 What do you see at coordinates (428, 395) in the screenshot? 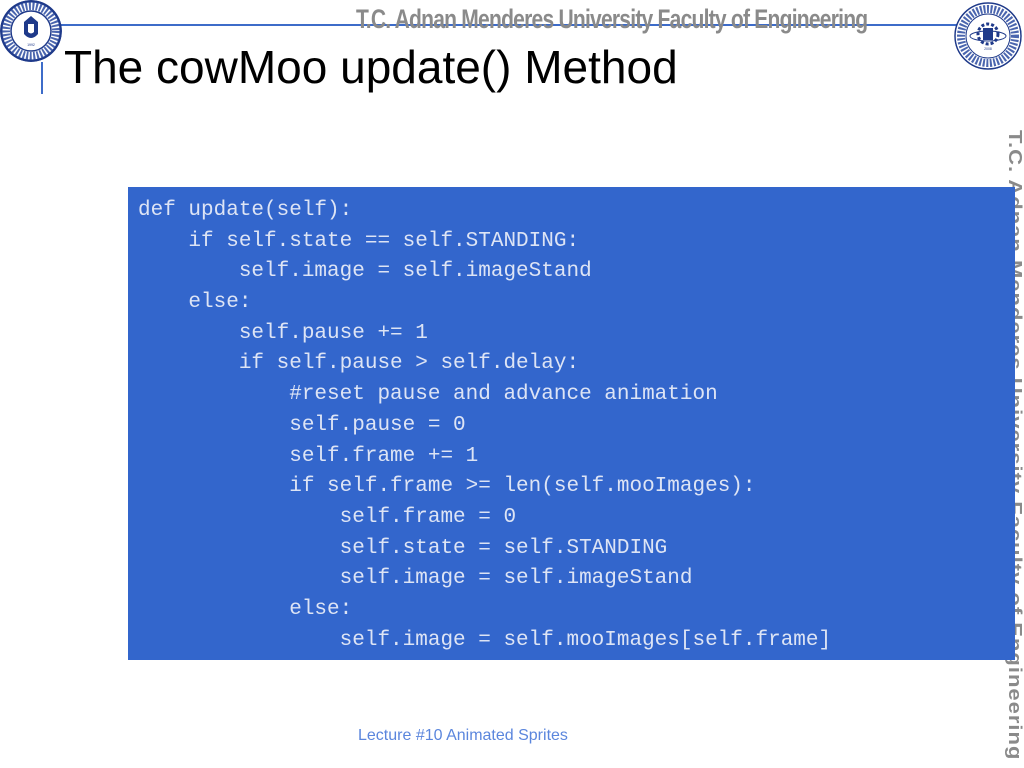
I see `code-line: #reset pause and advance animation` at bounding box center [428, 395].